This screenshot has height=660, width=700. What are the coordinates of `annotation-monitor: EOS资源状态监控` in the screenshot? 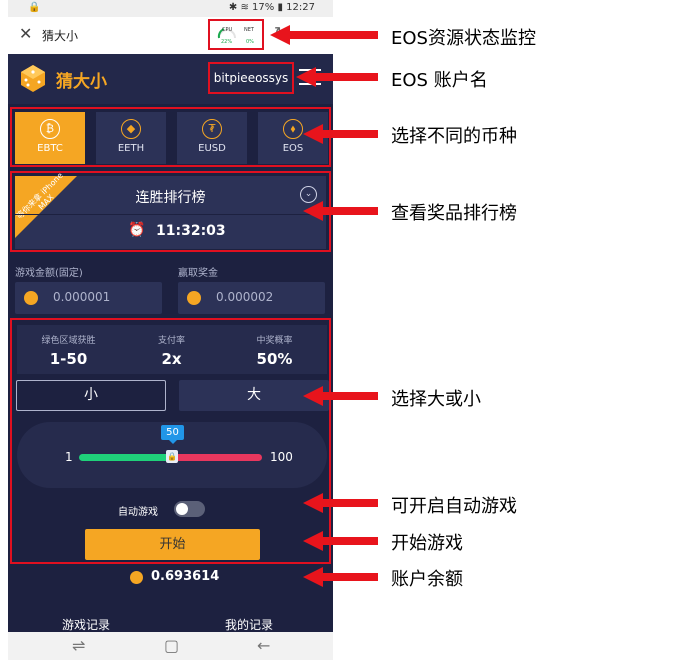 It's located at (463, 38).